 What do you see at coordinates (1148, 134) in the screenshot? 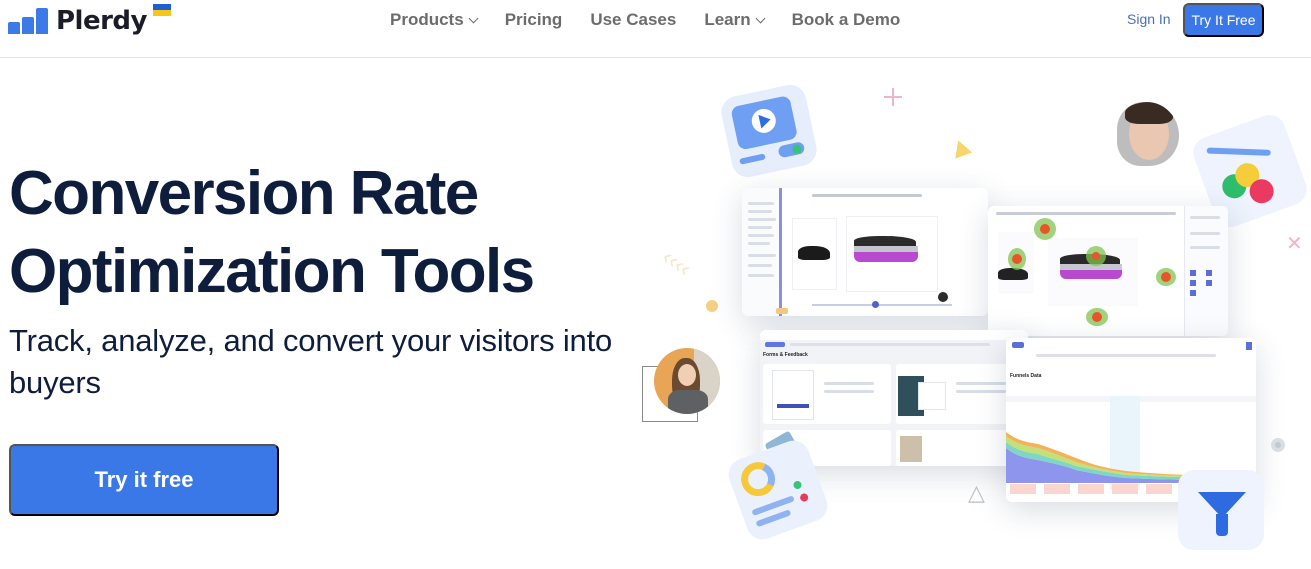
I see `avatar-man` at bounding box center [1148, 134].